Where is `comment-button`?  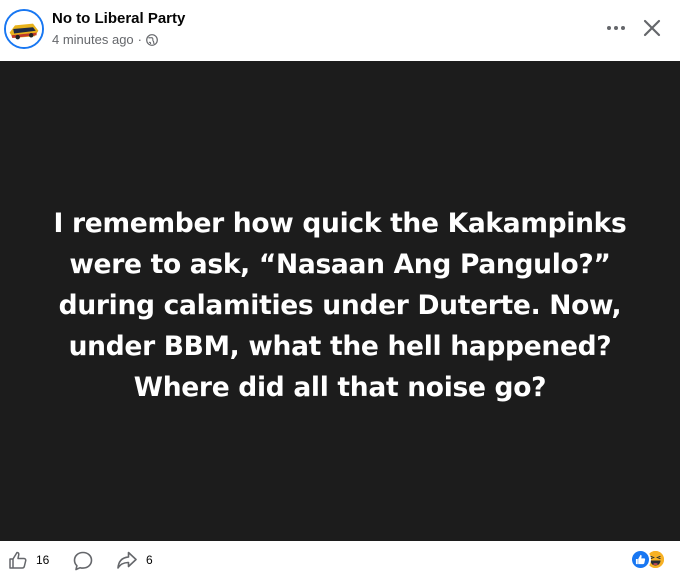 comment-button is located at coordinates (83, 561).